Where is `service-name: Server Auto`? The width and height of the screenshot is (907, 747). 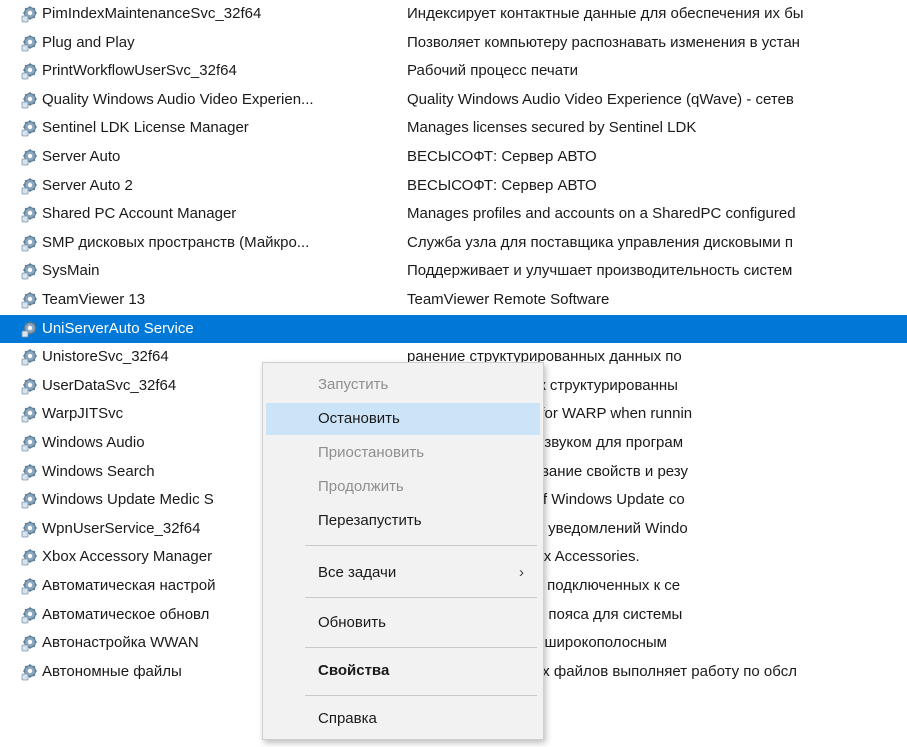 service-name: Server Auto is located at coordinates (81, 156).